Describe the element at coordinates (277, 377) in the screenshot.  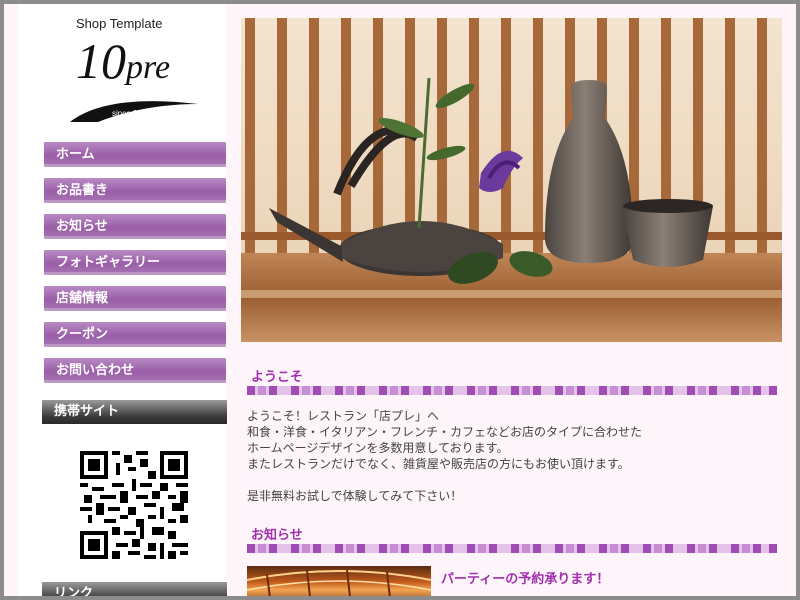
I see `welcome-heading: ようこそ` at that location.